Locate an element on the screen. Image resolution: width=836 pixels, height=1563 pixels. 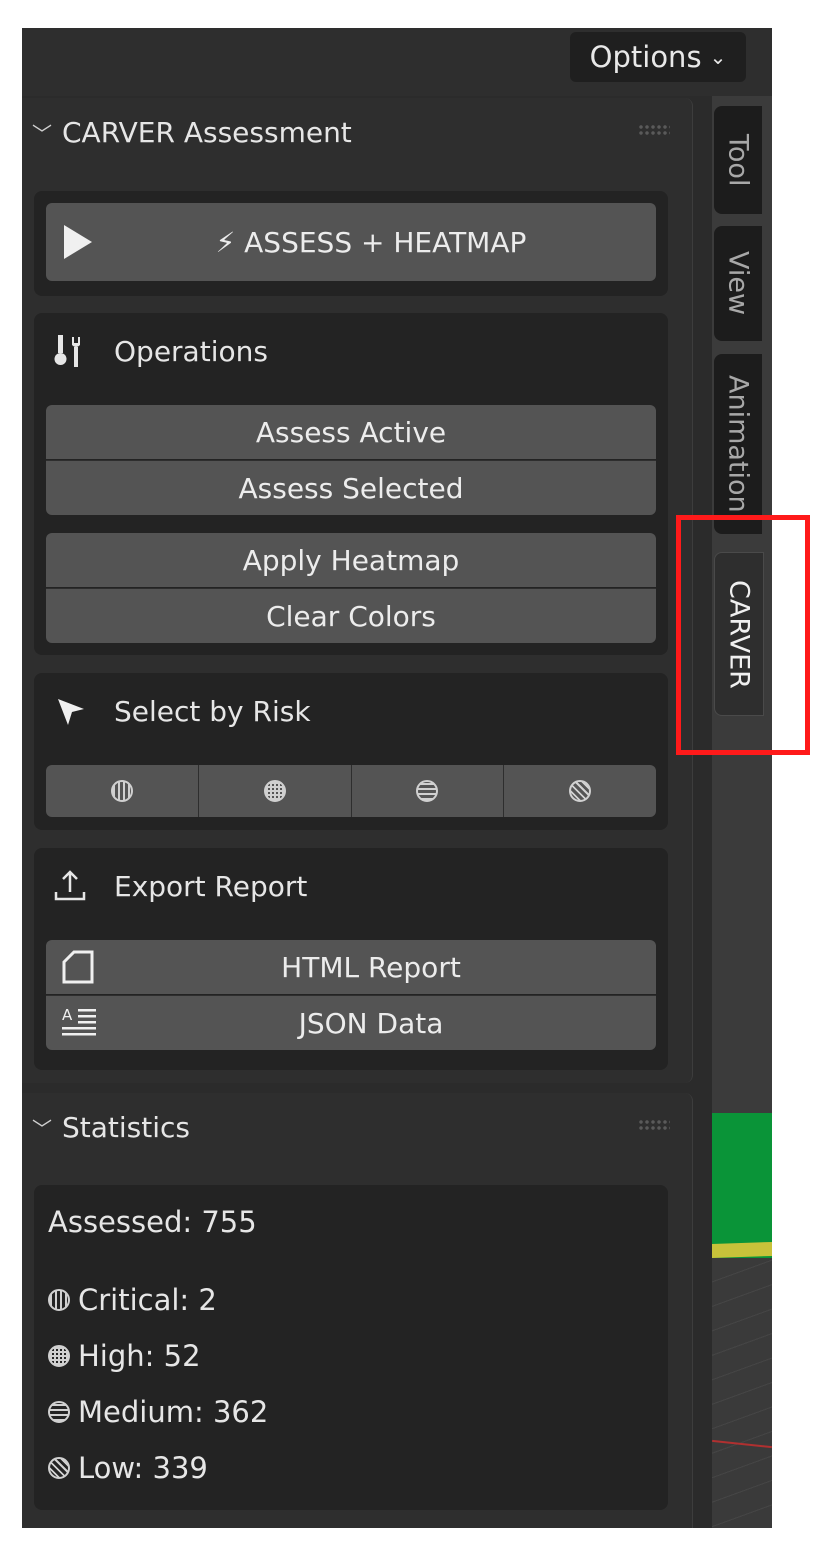
medium-stat: Medium: 362 is located at coordinates (158, 1412).